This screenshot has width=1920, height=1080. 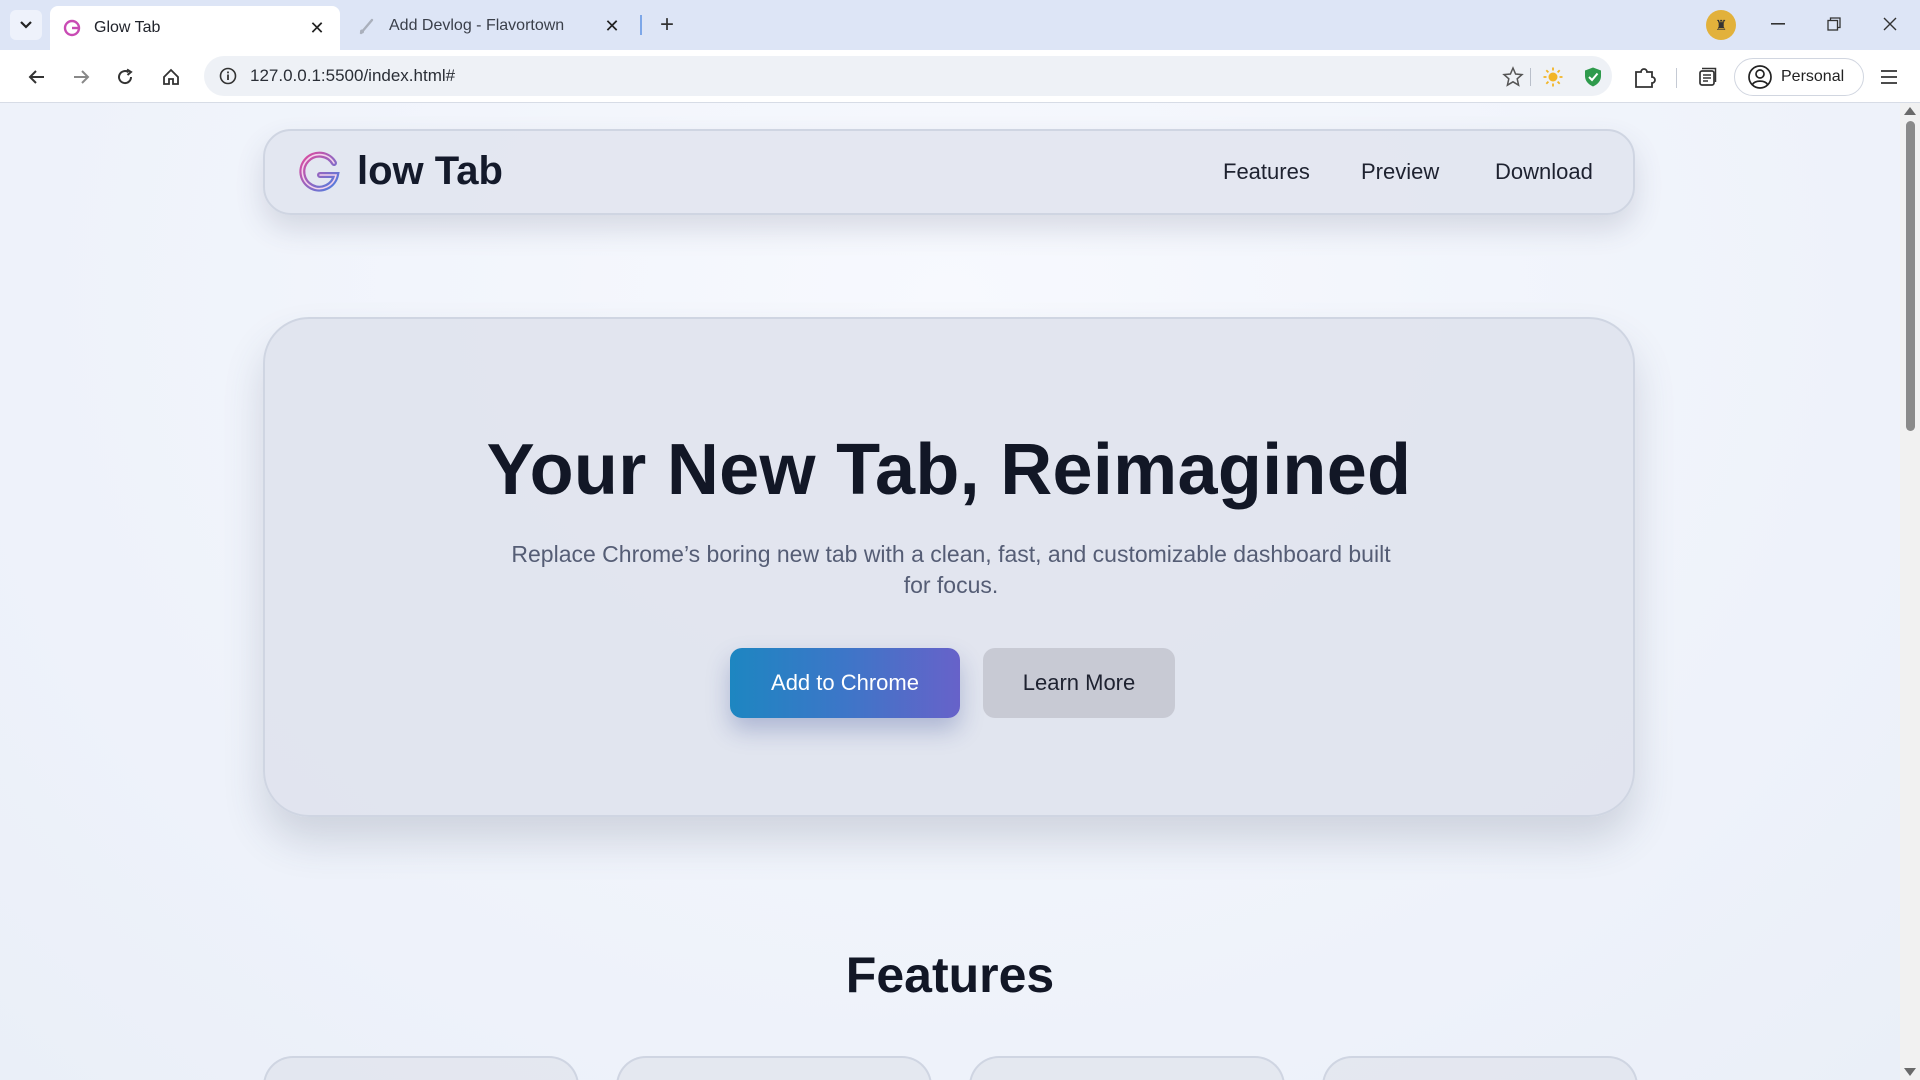 I want to click on site-info-icon, so click(x=228, y=76).